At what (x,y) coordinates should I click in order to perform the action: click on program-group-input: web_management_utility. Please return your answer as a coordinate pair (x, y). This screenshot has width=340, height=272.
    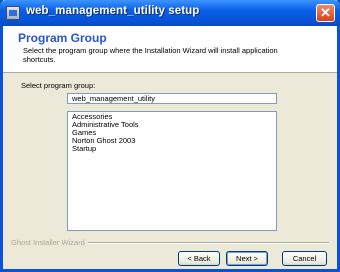
    Looking at the image, I should click on (172, 98).